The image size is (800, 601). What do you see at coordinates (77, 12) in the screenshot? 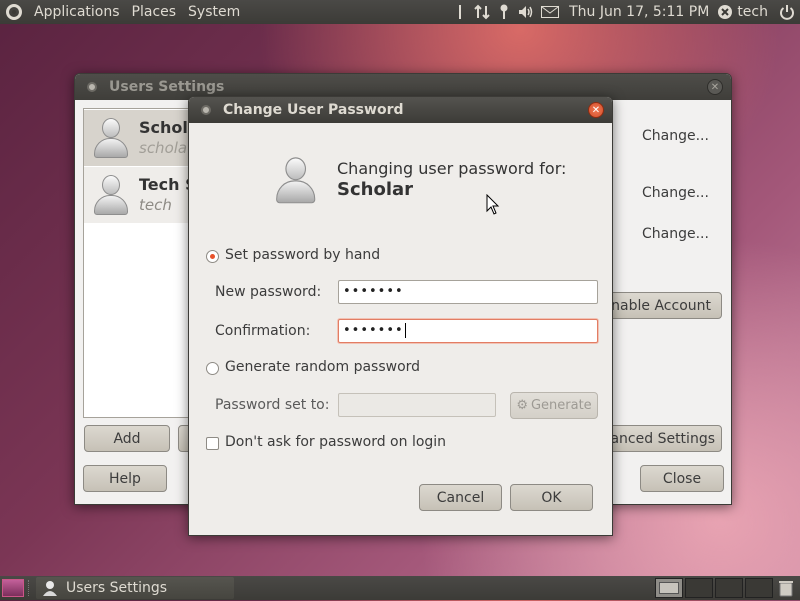
I see `menu-applications: Applications` at bounding box center [77, 12].